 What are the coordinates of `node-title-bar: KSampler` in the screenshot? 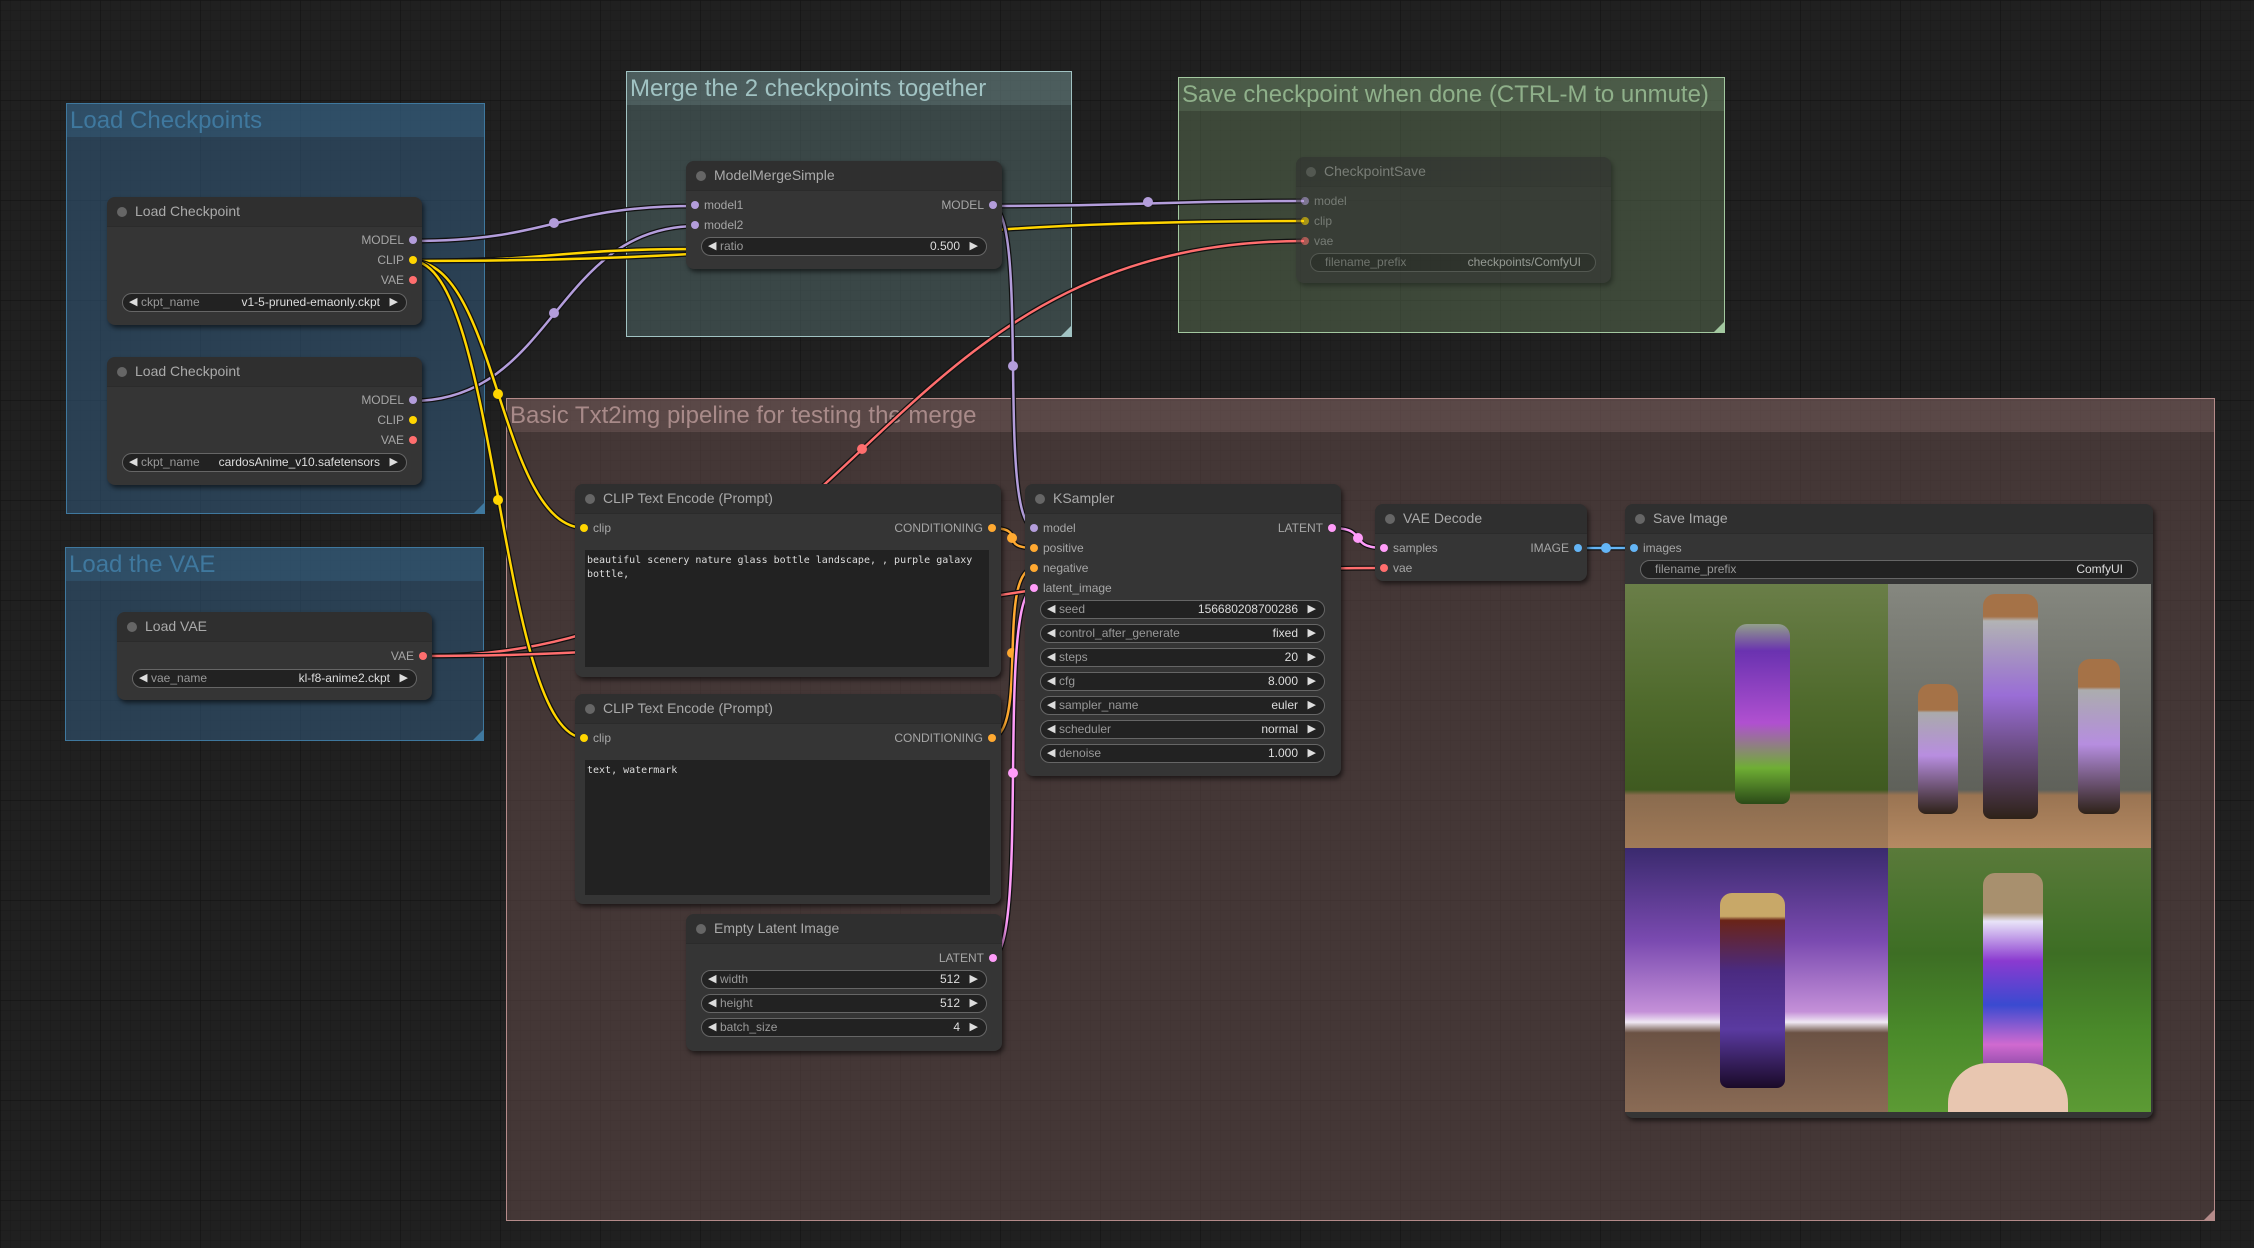 It's located at (1183, 499).